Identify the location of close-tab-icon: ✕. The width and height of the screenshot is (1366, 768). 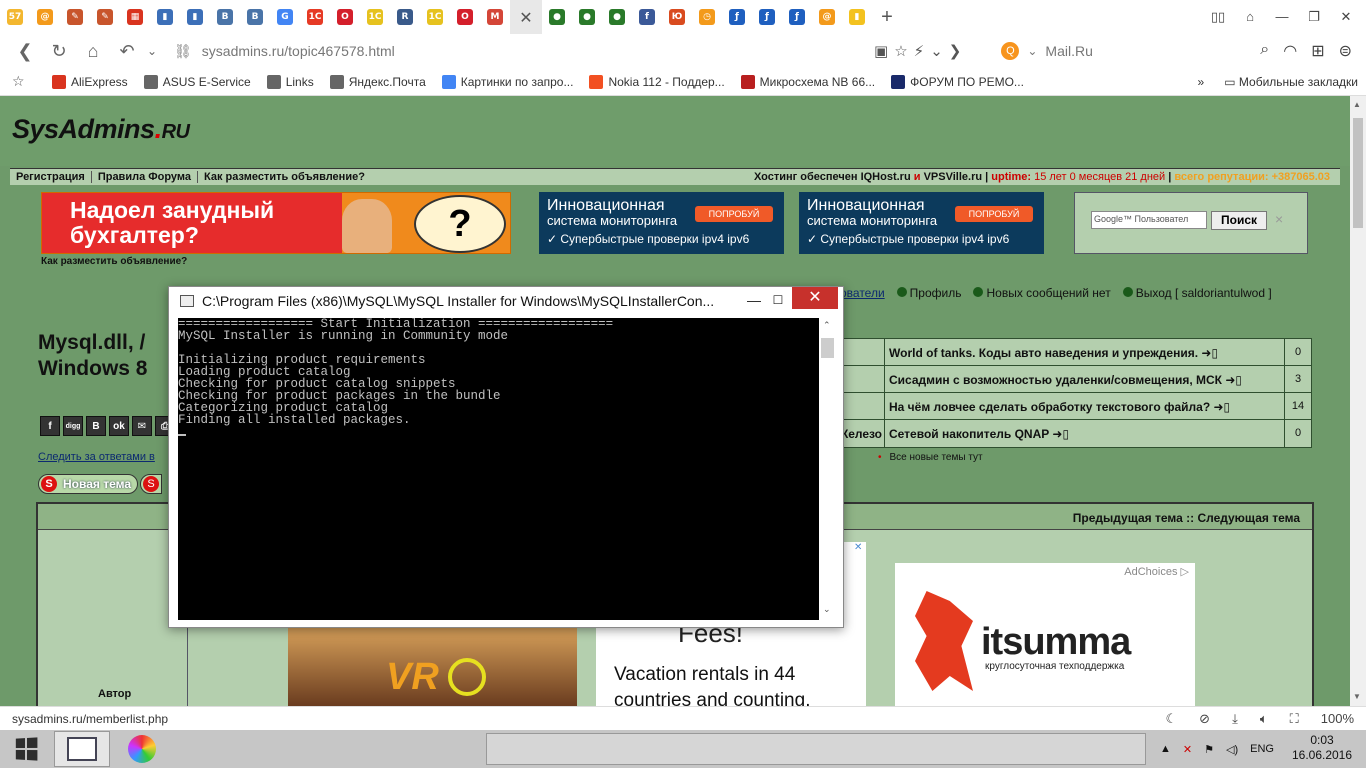
(526, 17).